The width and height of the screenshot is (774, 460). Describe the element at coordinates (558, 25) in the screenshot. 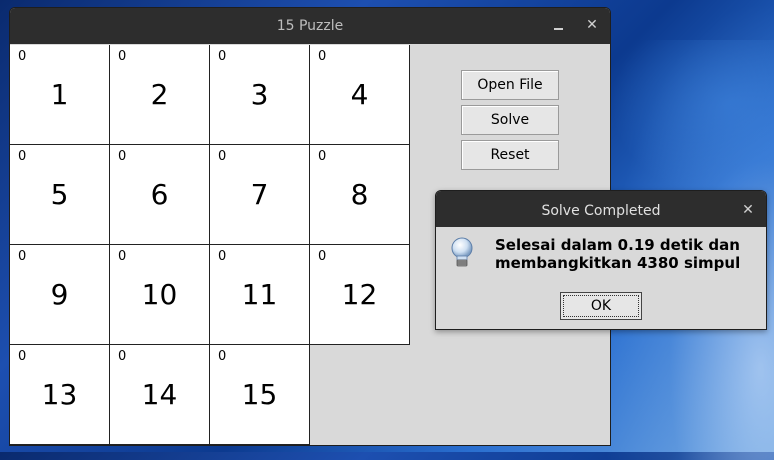

I see `minimize-icon` at that location.